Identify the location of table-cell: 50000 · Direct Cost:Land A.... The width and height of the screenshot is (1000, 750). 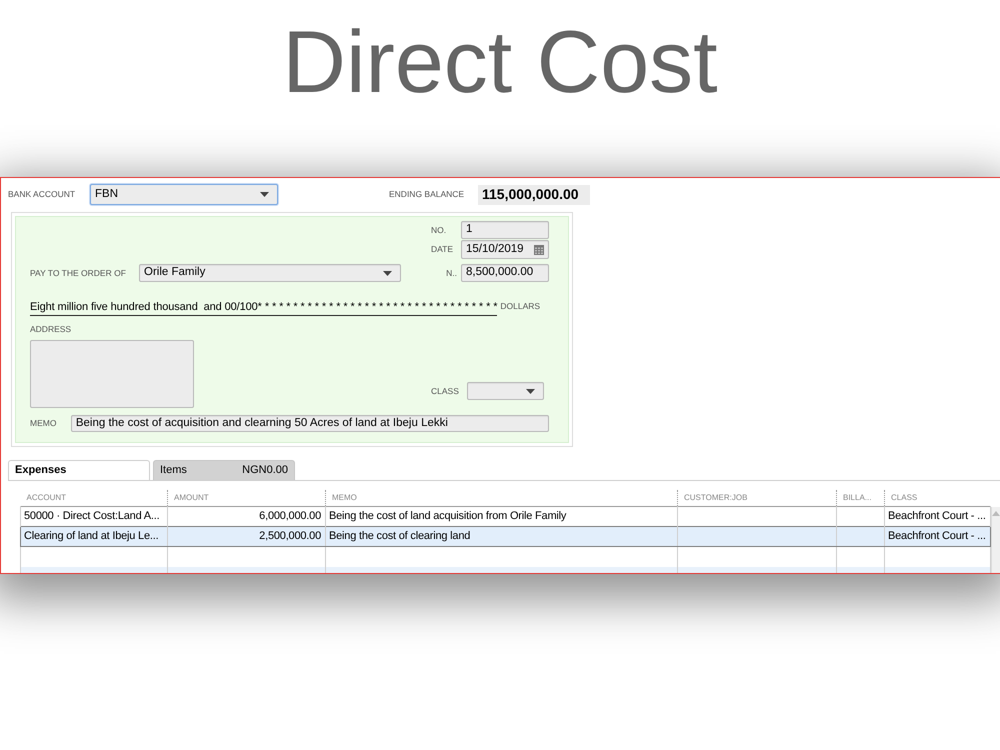
(94, 516).